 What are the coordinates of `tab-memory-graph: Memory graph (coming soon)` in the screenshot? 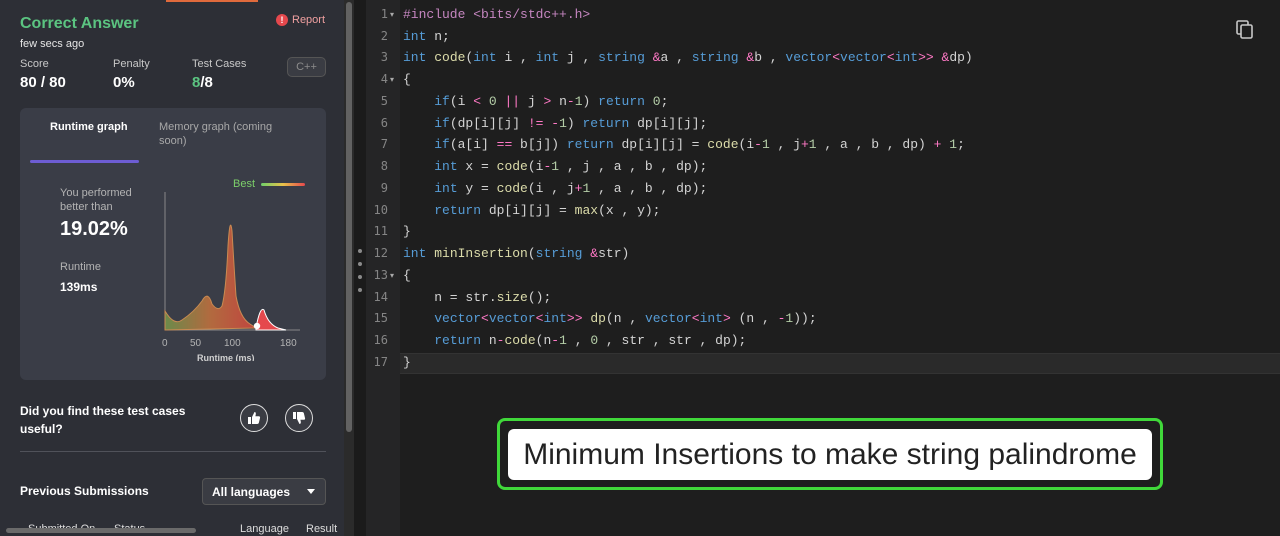 It's located at (224, 134).